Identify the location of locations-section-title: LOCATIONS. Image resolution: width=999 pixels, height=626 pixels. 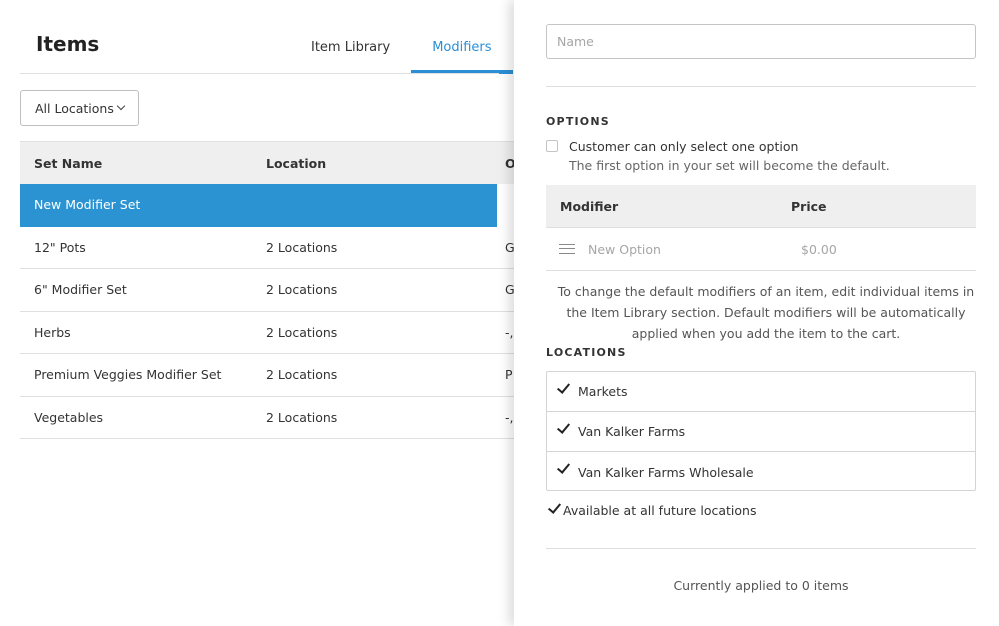
(586, 352).